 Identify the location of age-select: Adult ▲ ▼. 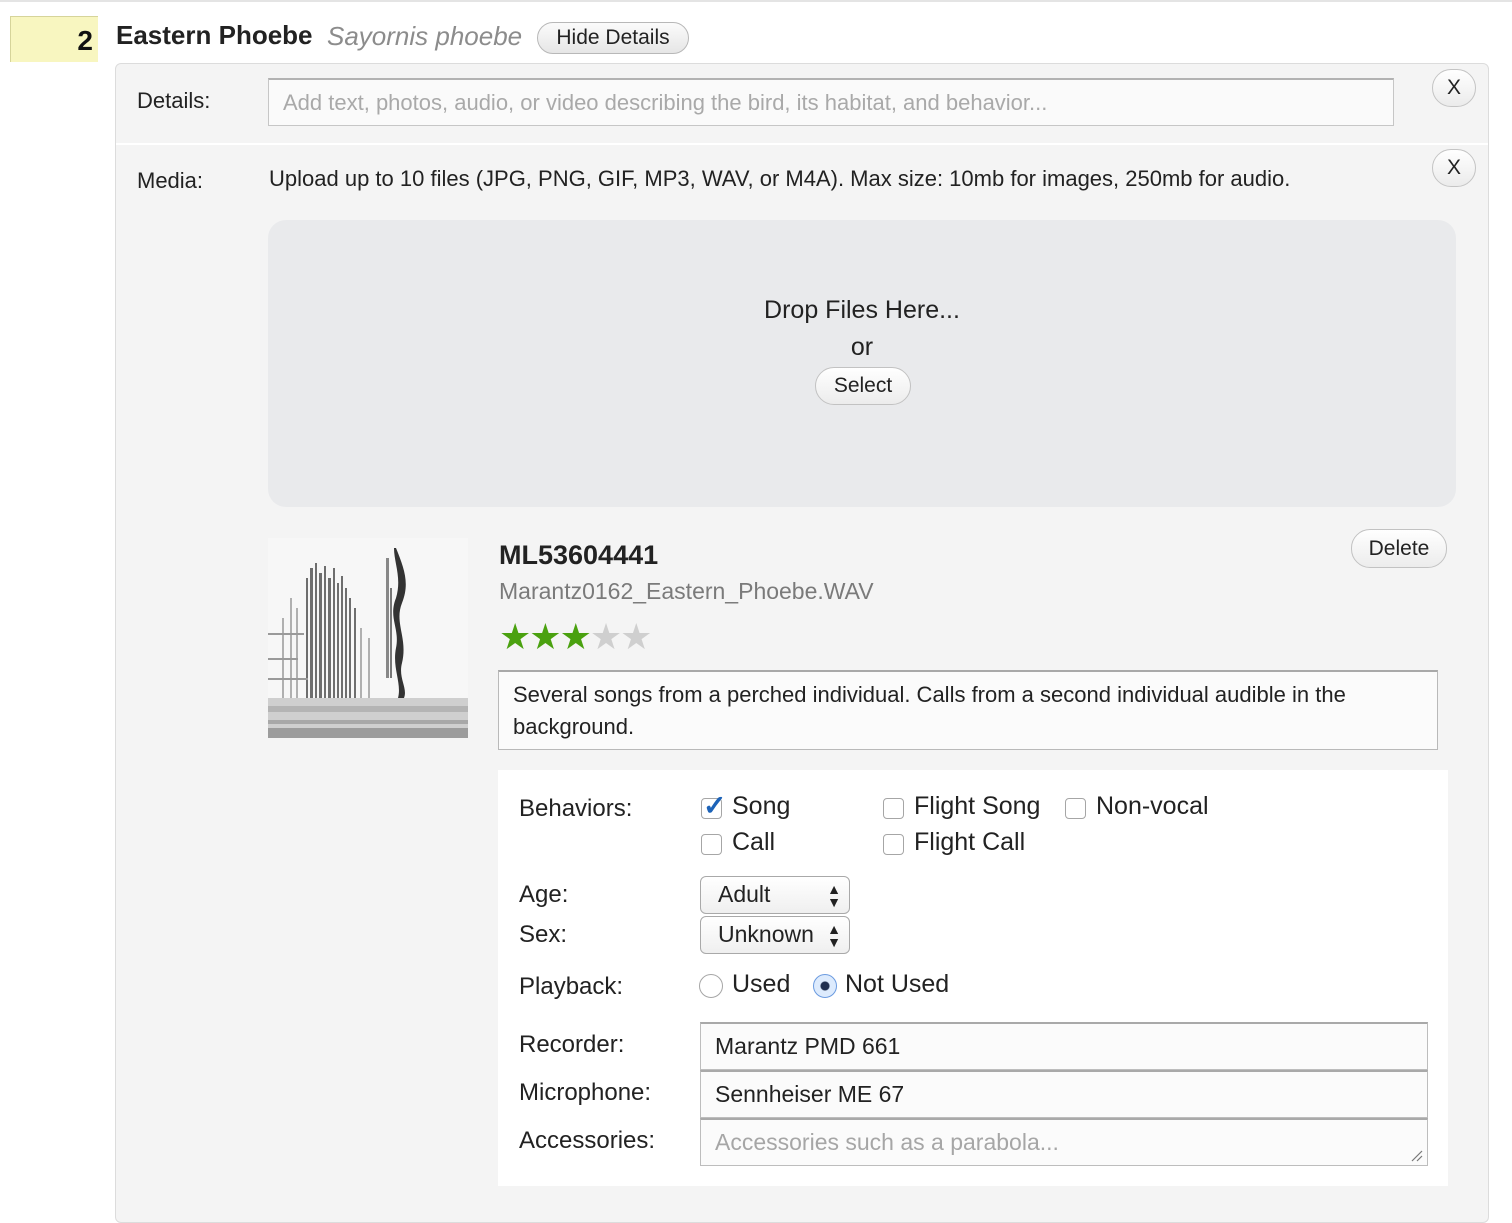
(775, 895).